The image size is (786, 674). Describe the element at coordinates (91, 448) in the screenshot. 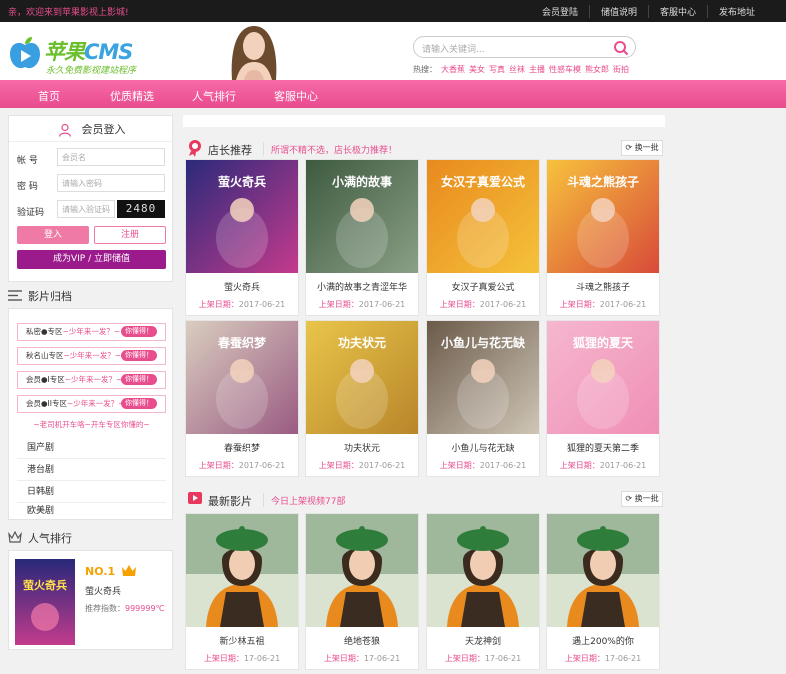

I see `category-item: 国产剧` at that location.